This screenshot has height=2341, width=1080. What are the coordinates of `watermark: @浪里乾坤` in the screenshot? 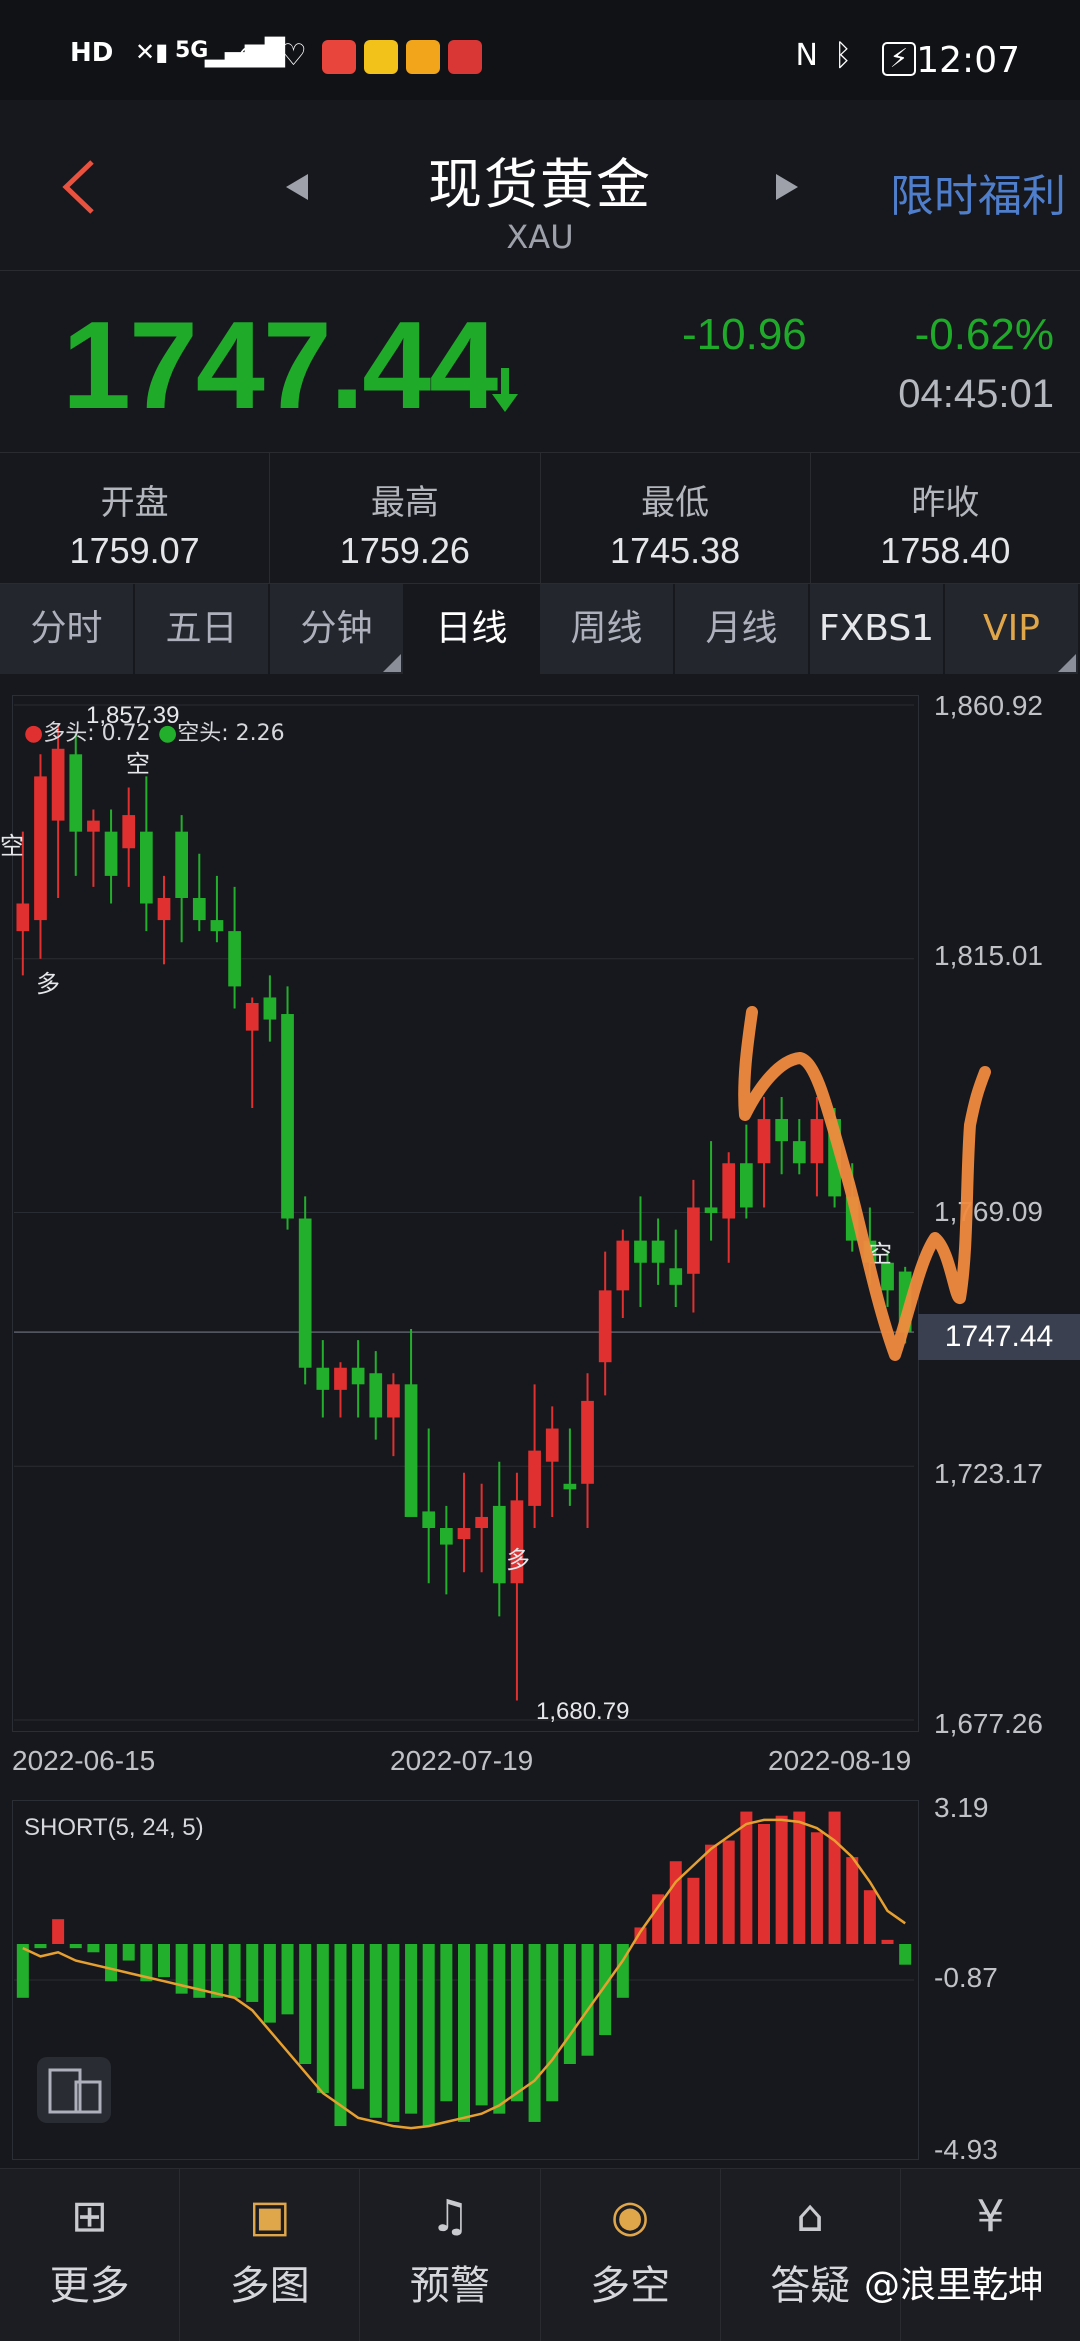 It's located at (953, 2285).